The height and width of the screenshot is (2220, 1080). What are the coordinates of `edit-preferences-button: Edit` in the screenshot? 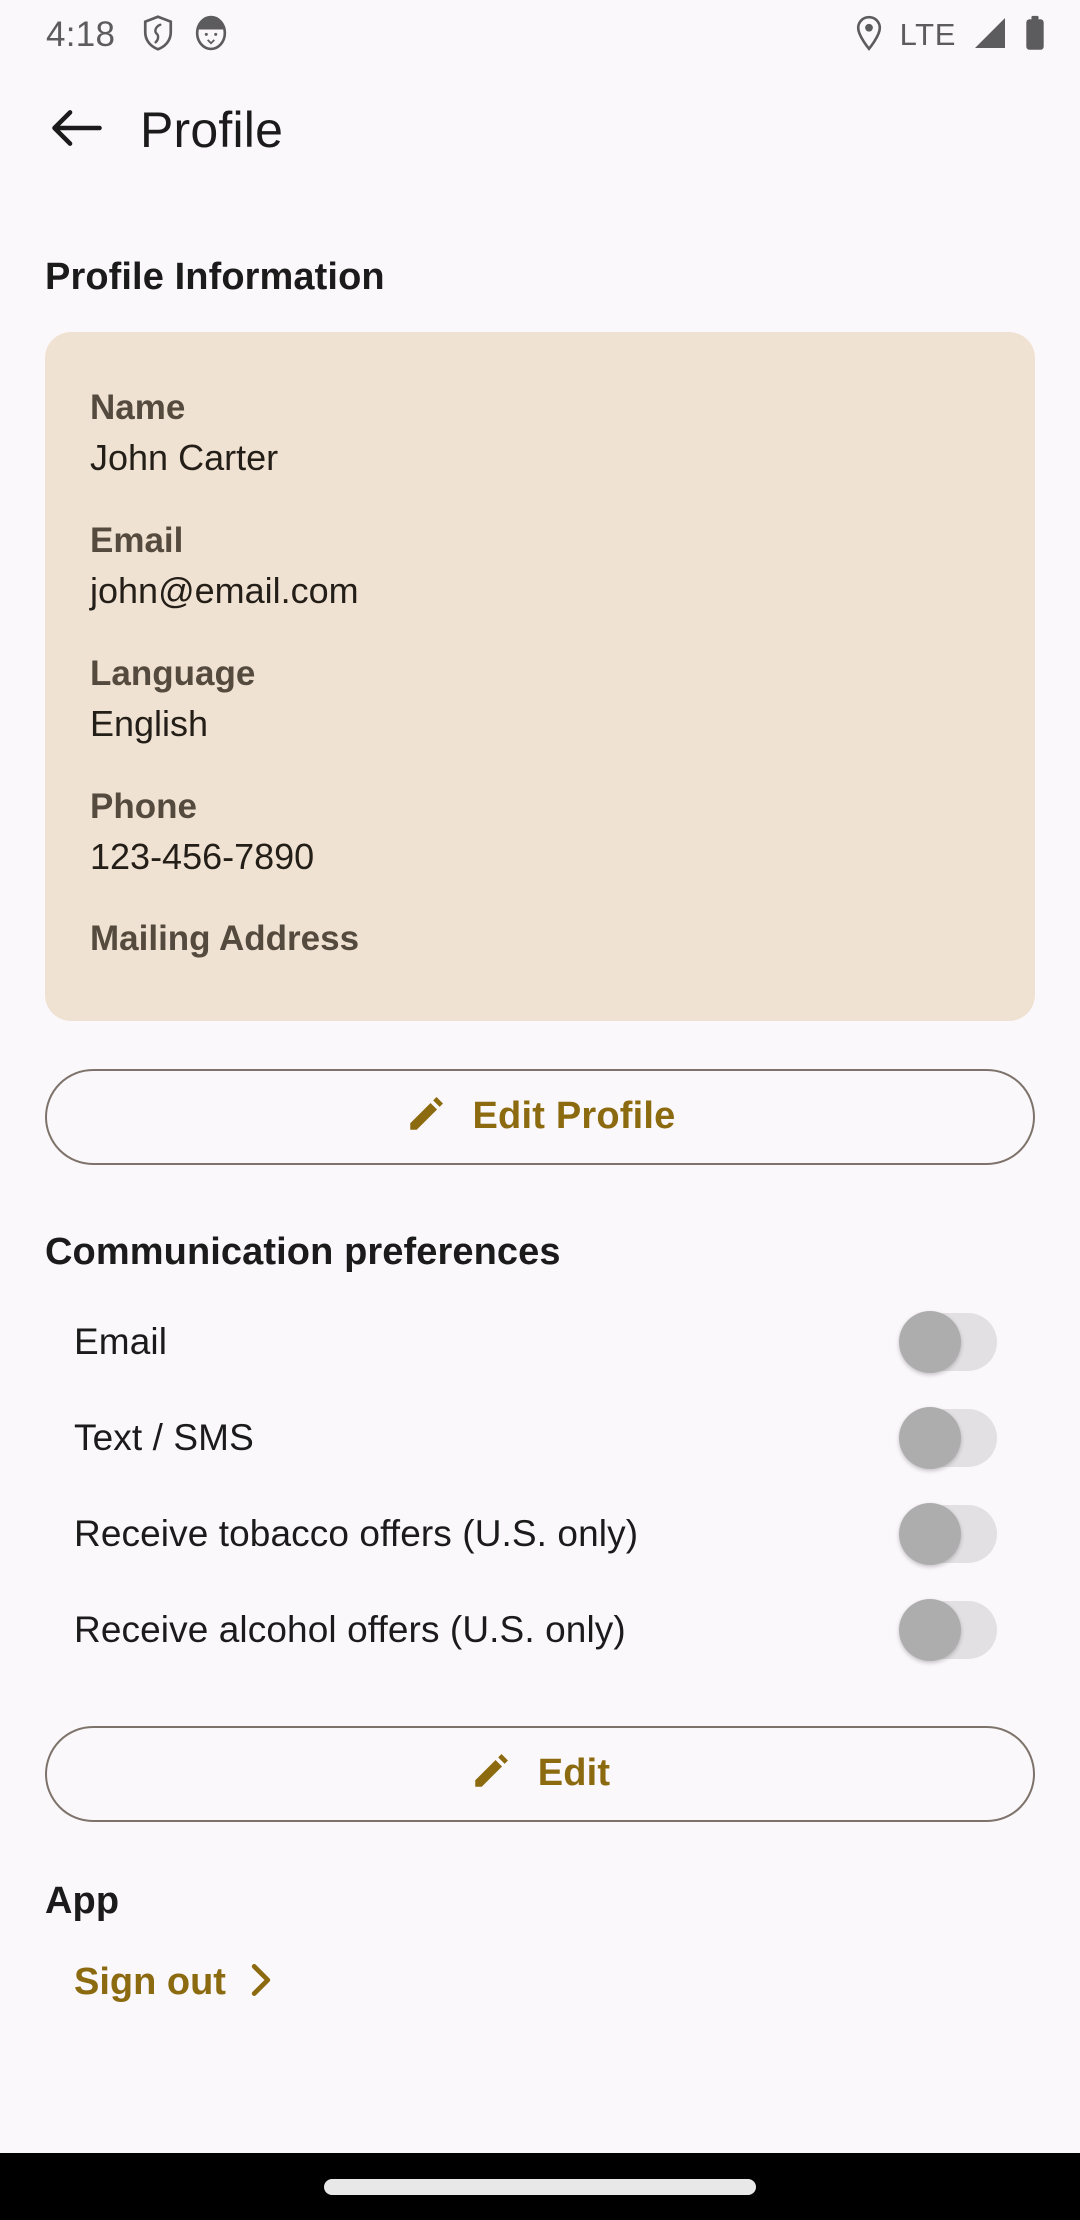 It's located at (540, 1773).